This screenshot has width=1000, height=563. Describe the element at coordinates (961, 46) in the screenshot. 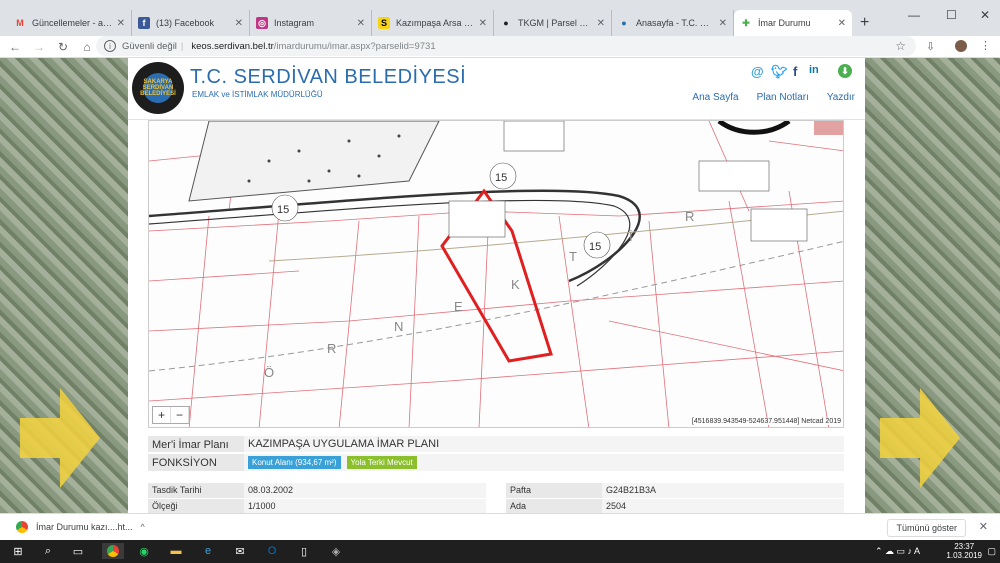

I see `avatar` at that location.